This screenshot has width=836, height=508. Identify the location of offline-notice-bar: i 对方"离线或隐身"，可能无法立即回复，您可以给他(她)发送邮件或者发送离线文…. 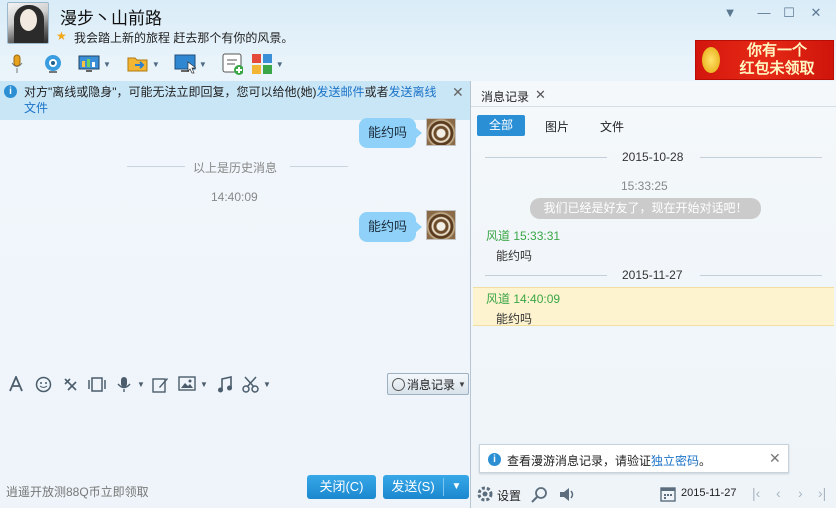
(235, 100).